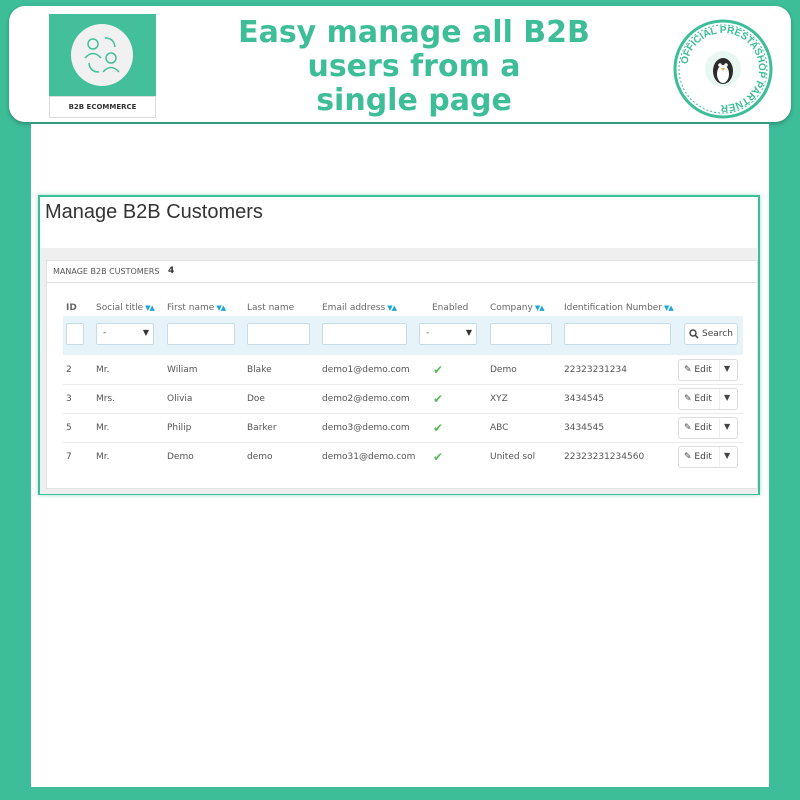  Describe the element at coordinates (414, 100) in the screenshot. I see `headline-line-3: single page` at that location.